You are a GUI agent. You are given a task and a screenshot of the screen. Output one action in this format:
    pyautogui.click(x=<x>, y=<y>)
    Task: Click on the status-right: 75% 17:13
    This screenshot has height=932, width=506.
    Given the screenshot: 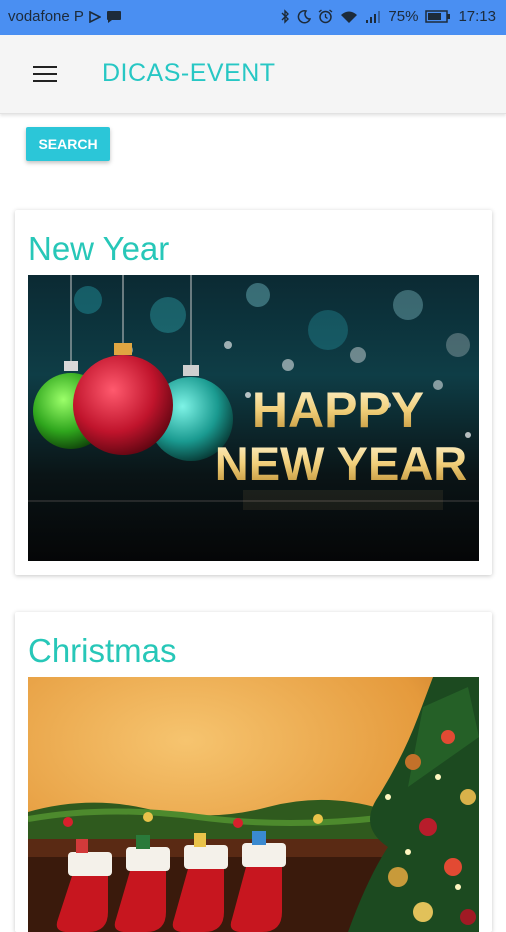 What is the action you would take?
    pyautogui.click(x=388, y=16)
    